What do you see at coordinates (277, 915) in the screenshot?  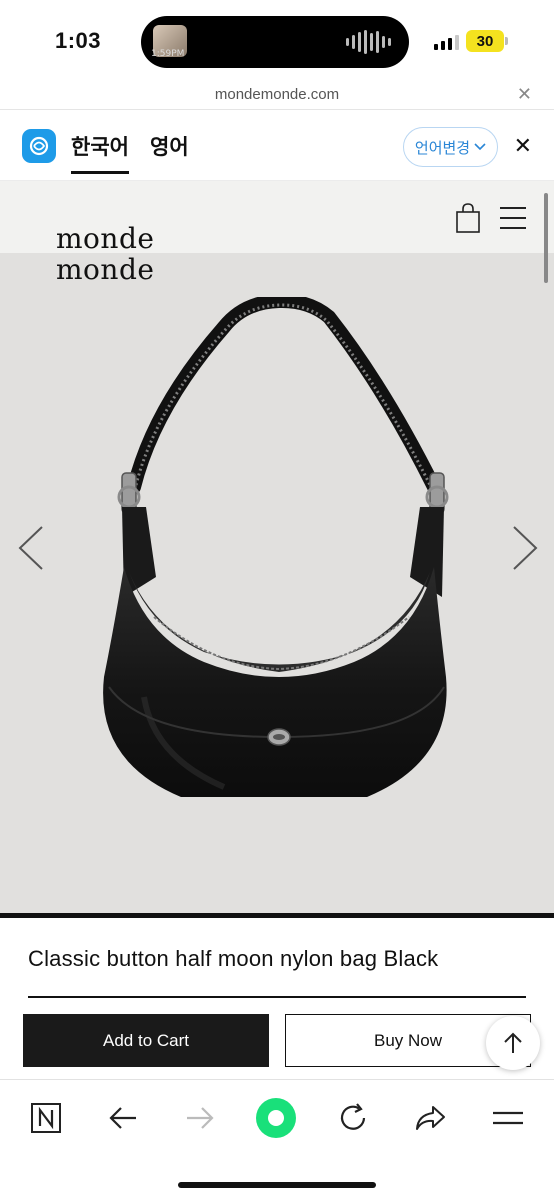 I see `image-divider` at bounding box center [277, 915].